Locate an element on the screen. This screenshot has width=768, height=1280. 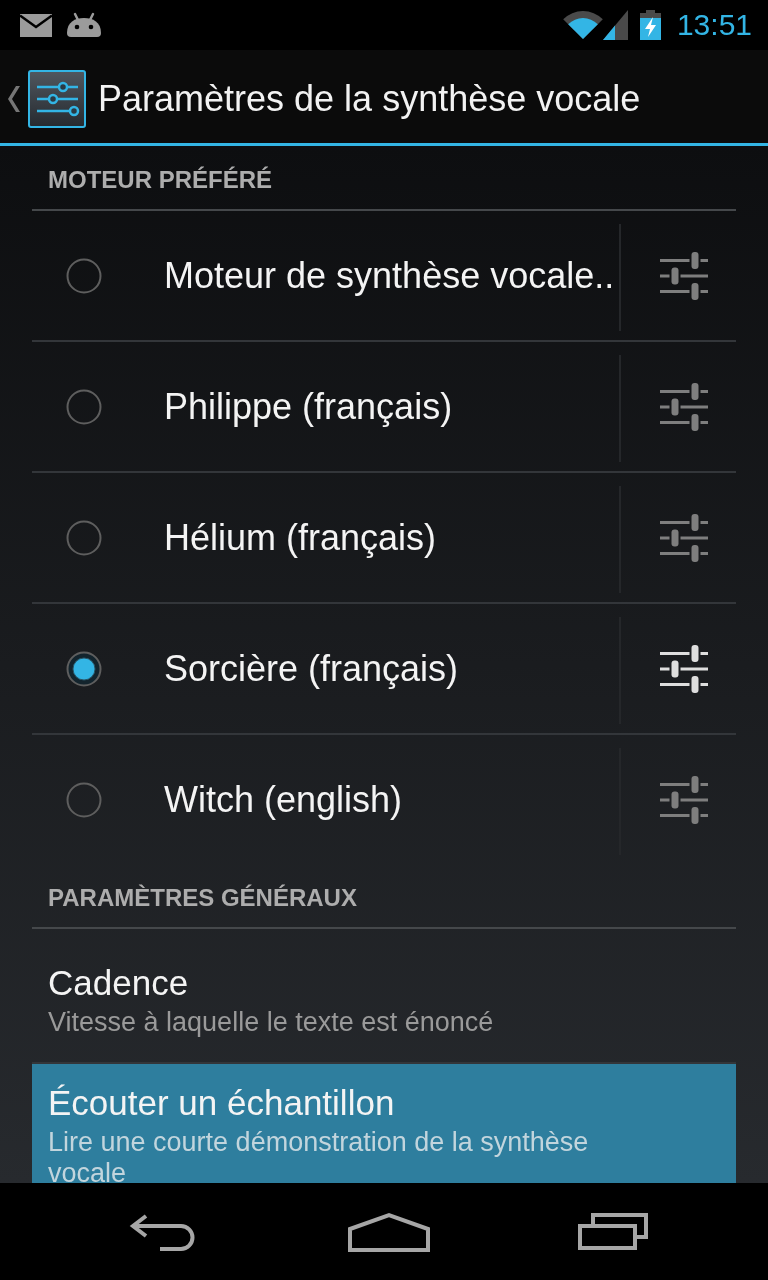
wifi-icon is located at coordinates (582, 25).